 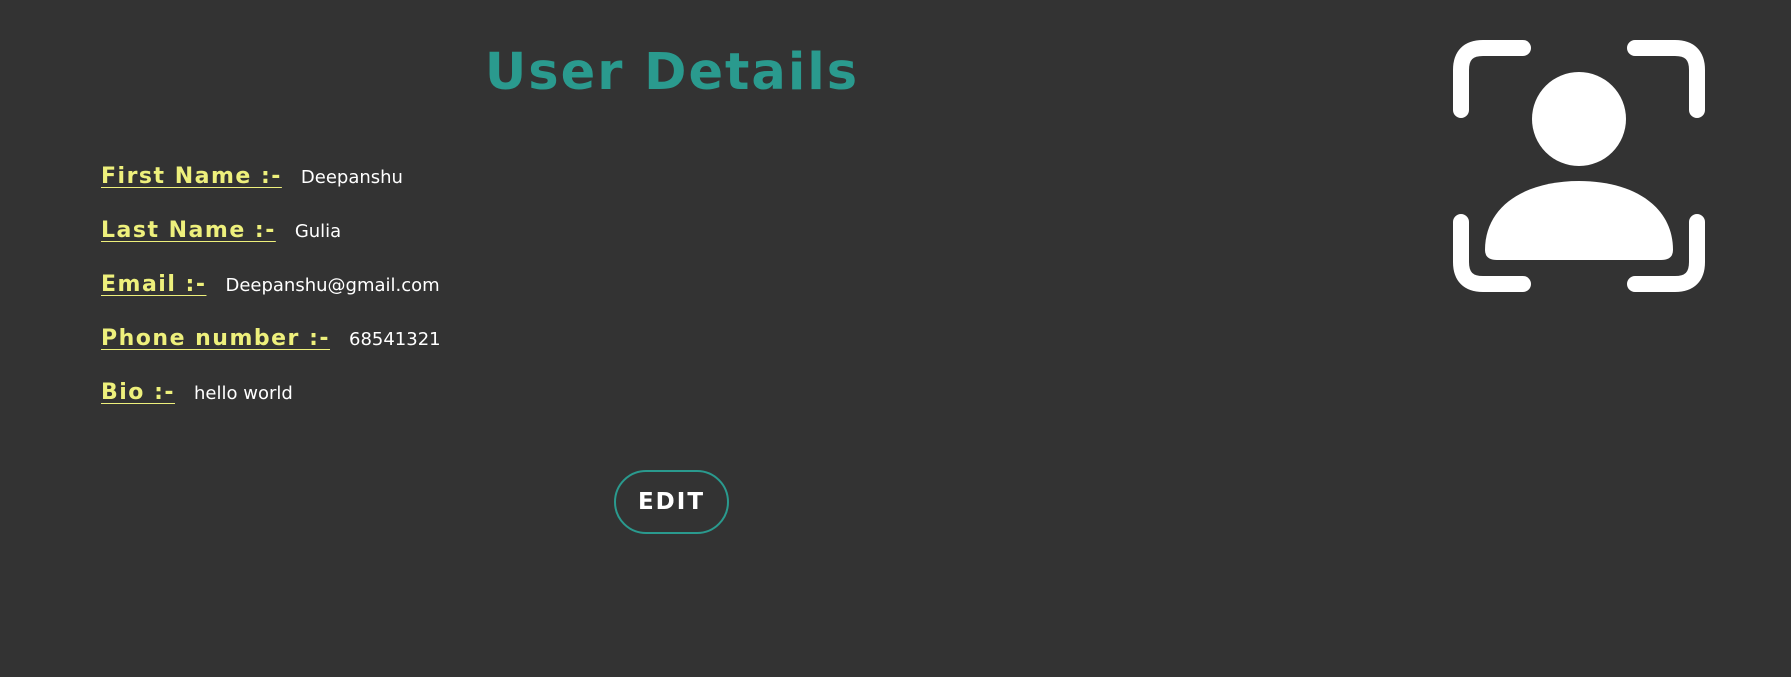 What do you see at coordinates (271, 353) in the screenshot?
I see `detail-row-phone: Phone number :- 68541321` at bounding box center [271, 353].